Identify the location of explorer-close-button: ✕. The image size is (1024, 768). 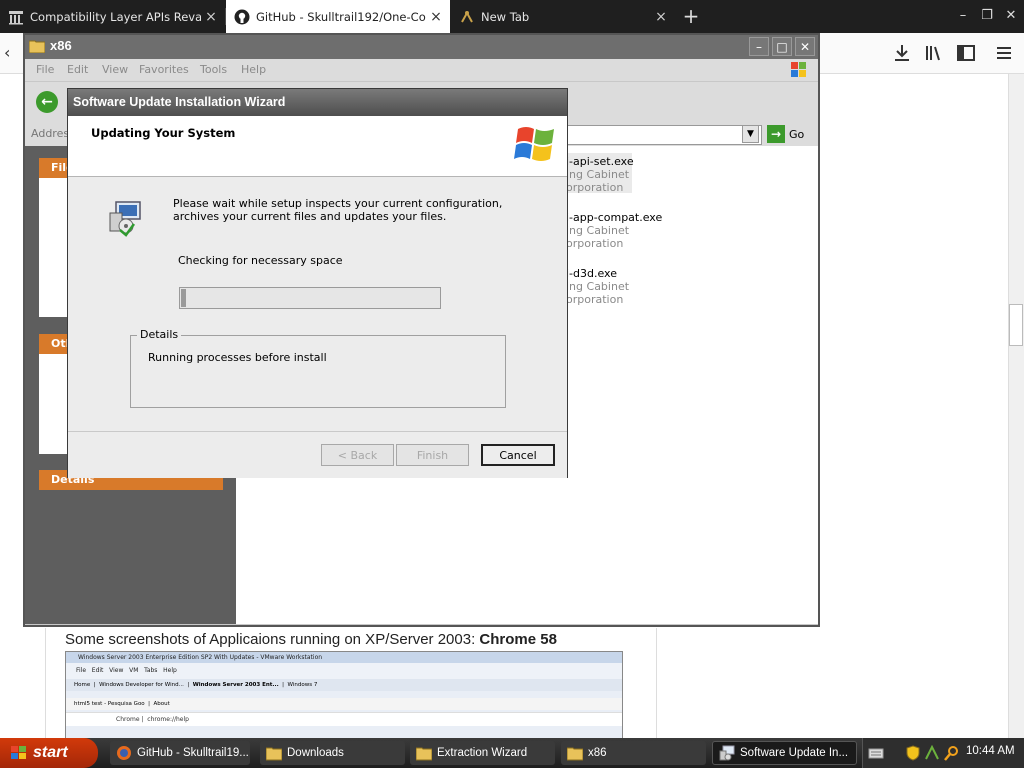
(805, 46).